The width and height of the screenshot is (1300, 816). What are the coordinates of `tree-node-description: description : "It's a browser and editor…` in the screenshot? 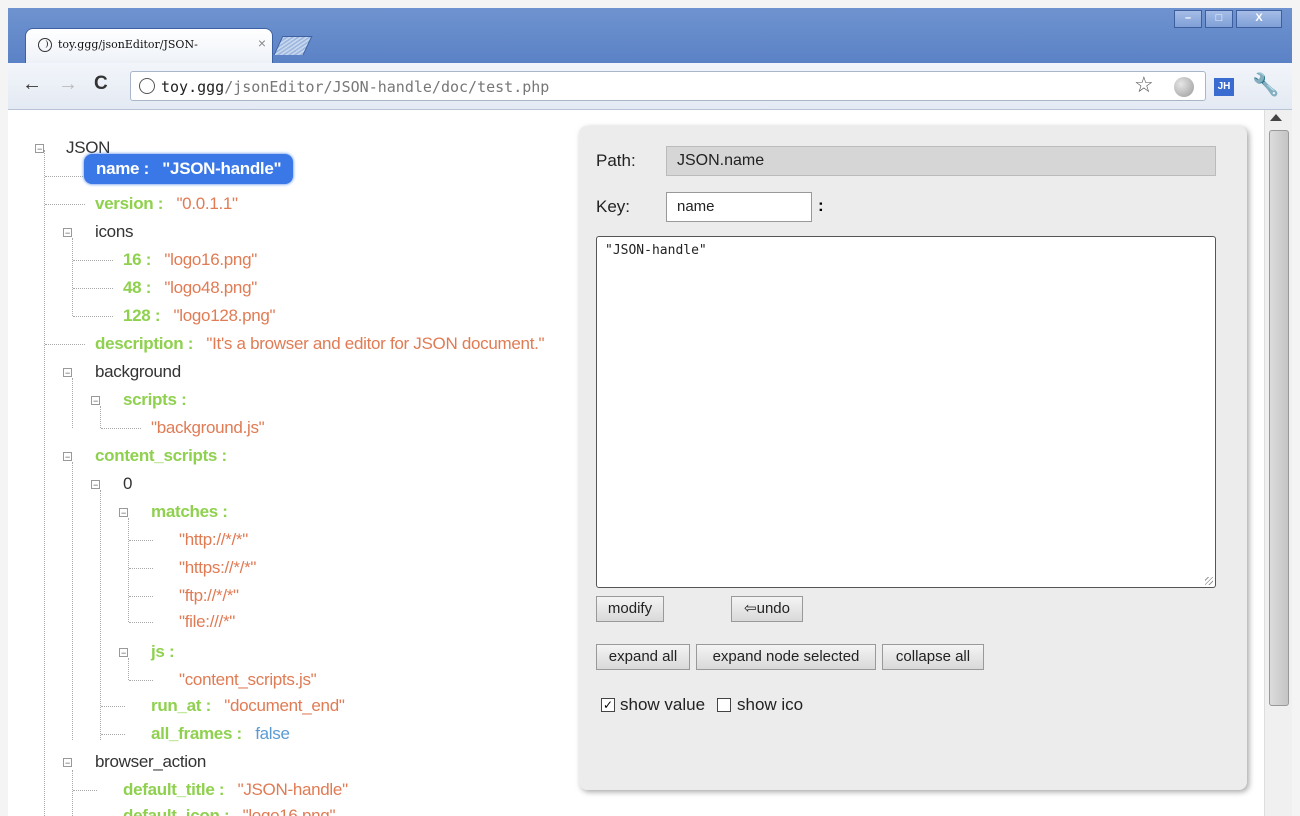 It's located at (320, 344).